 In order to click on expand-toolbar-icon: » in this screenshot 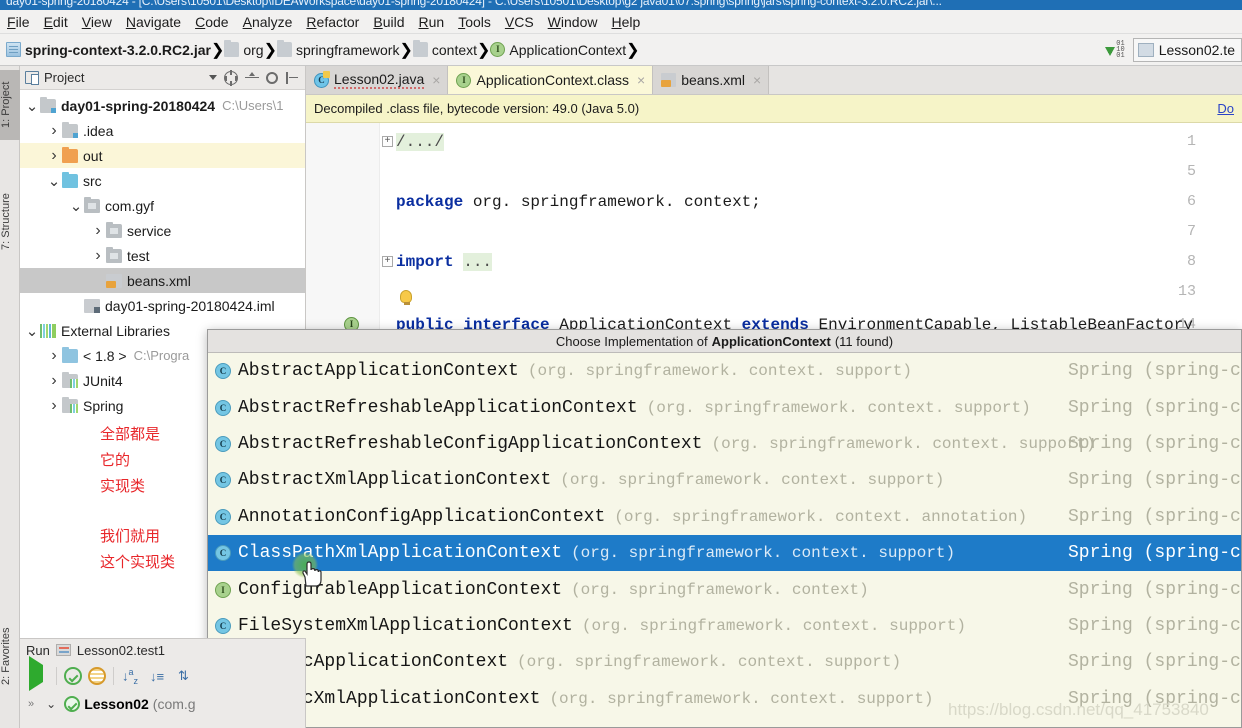, I will do `click(31, 704)`.